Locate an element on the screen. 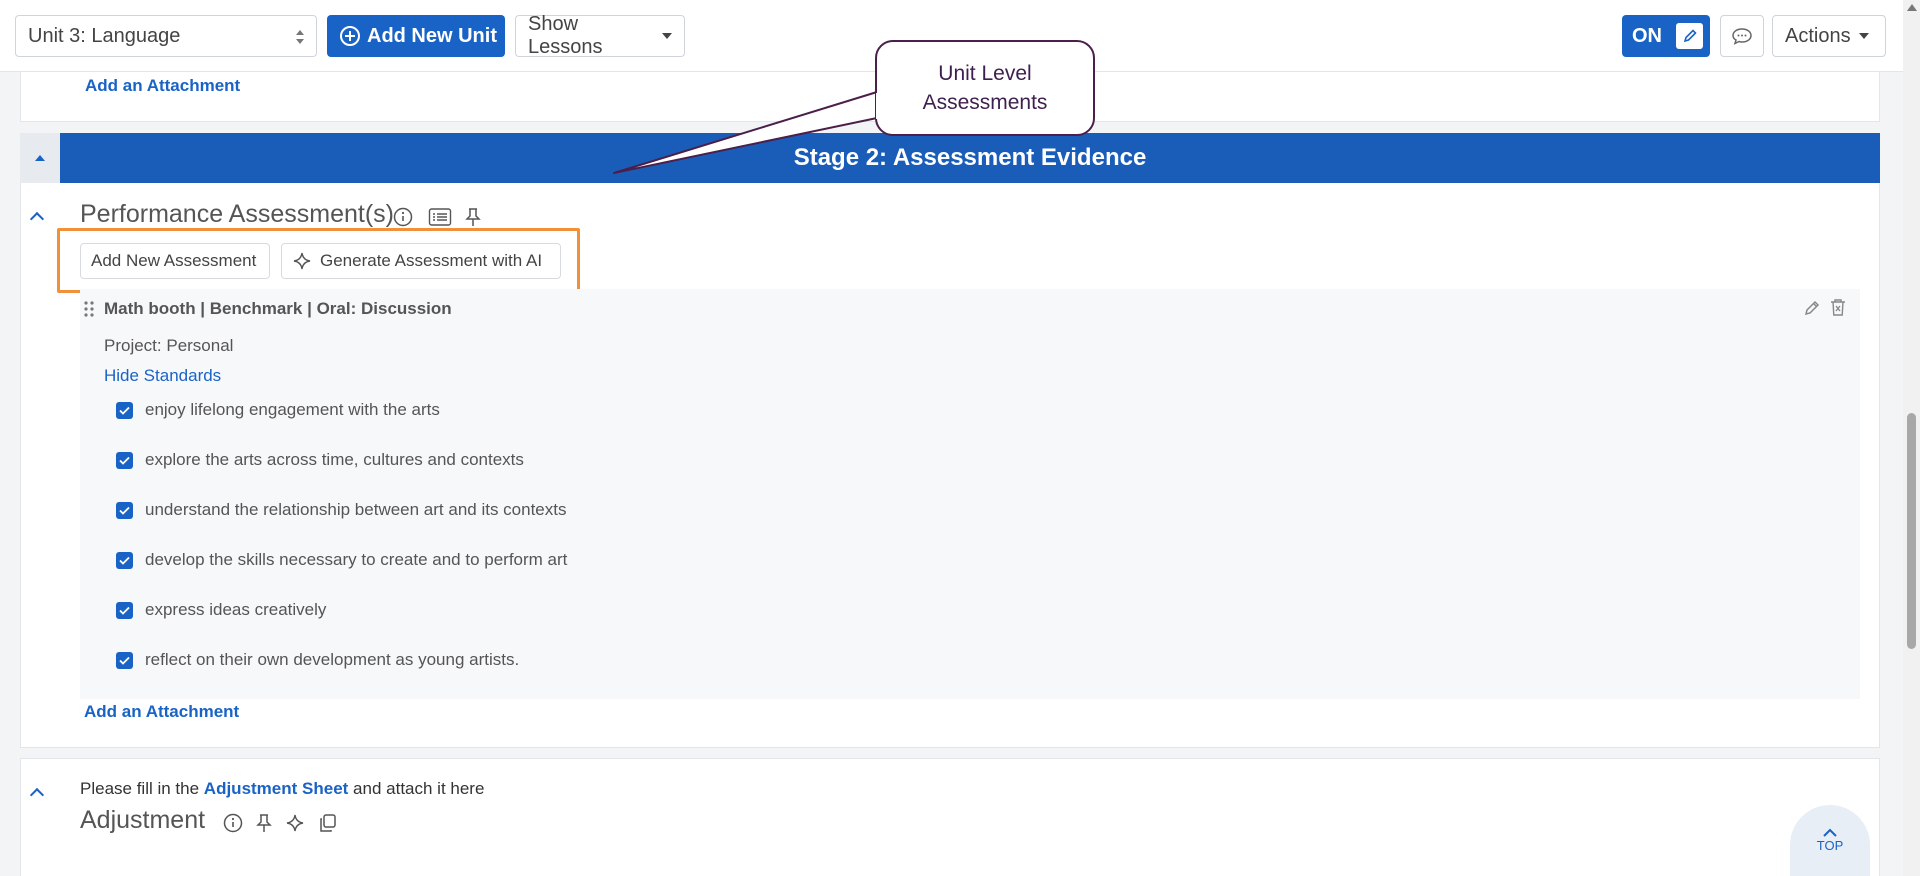  standard-item: enjoy lifelong engagement with the arts is located at coordinates (278, 410).